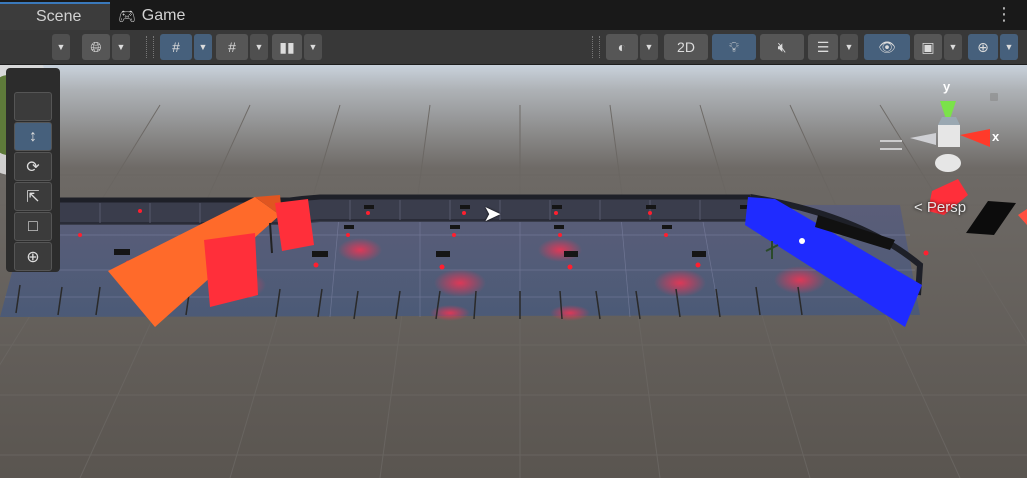 The width and height of the screenshot is (1027, 478). I want to click on rotate-tool-icon: ⟳, so click(33, 166).